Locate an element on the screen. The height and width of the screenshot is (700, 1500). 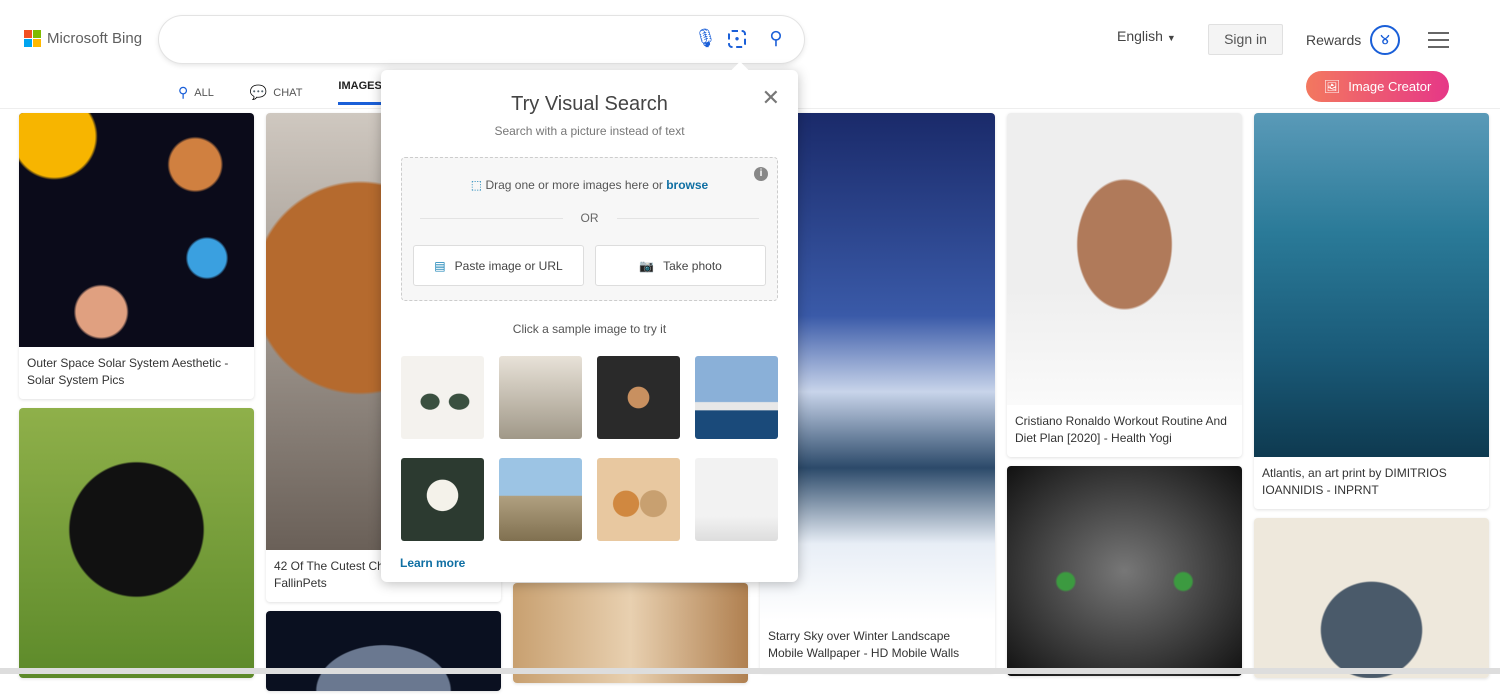
brand-name: Microsoft Bing is located at coordinates (95, 38).